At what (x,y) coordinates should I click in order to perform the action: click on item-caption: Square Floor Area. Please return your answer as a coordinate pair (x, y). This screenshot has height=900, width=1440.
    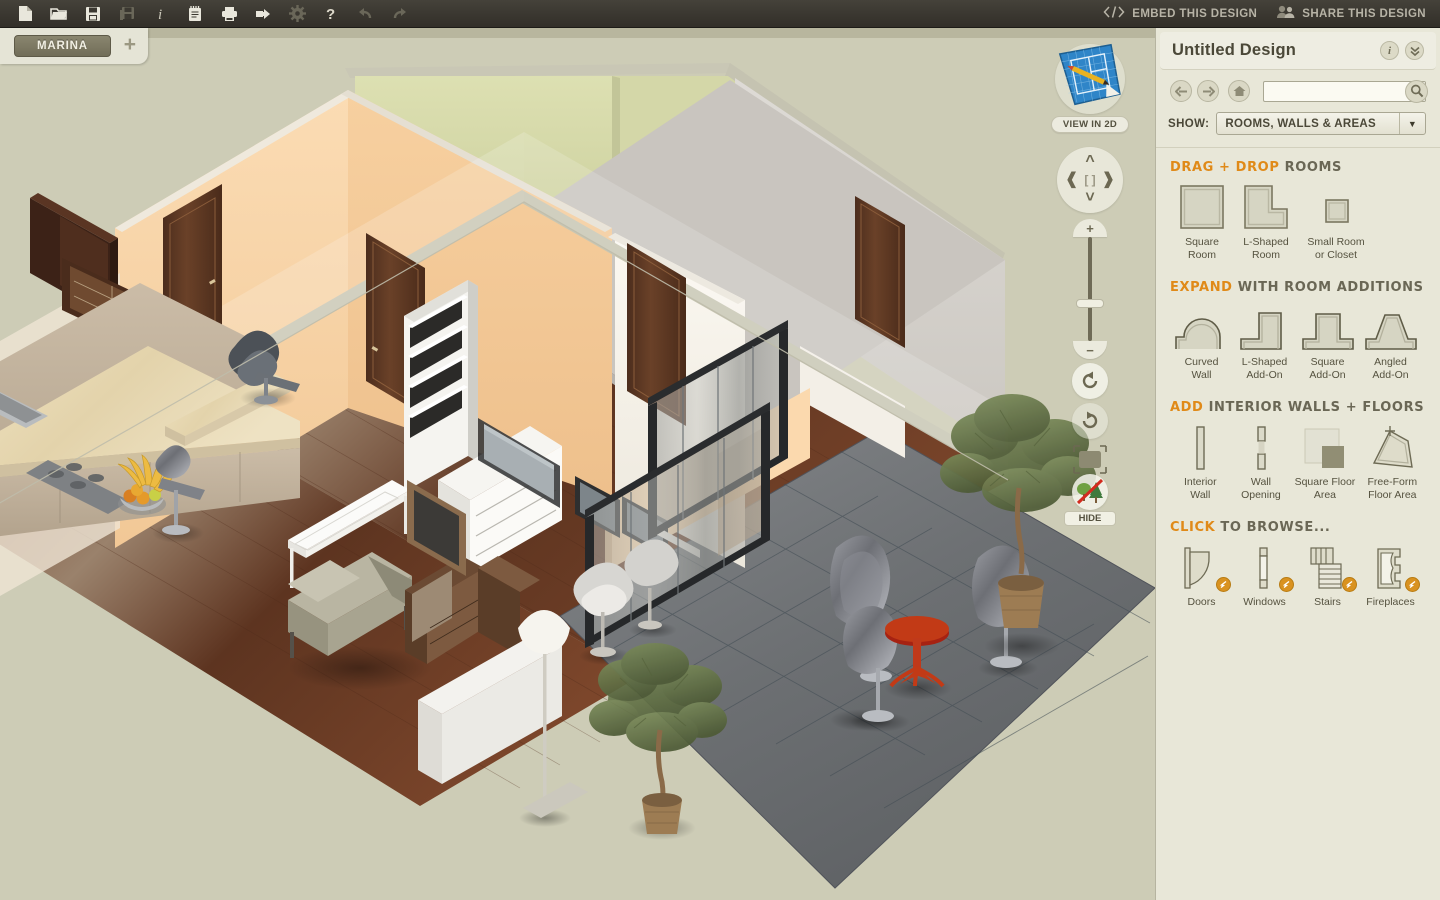
    Looking at the image, I should click on (1325, 488).